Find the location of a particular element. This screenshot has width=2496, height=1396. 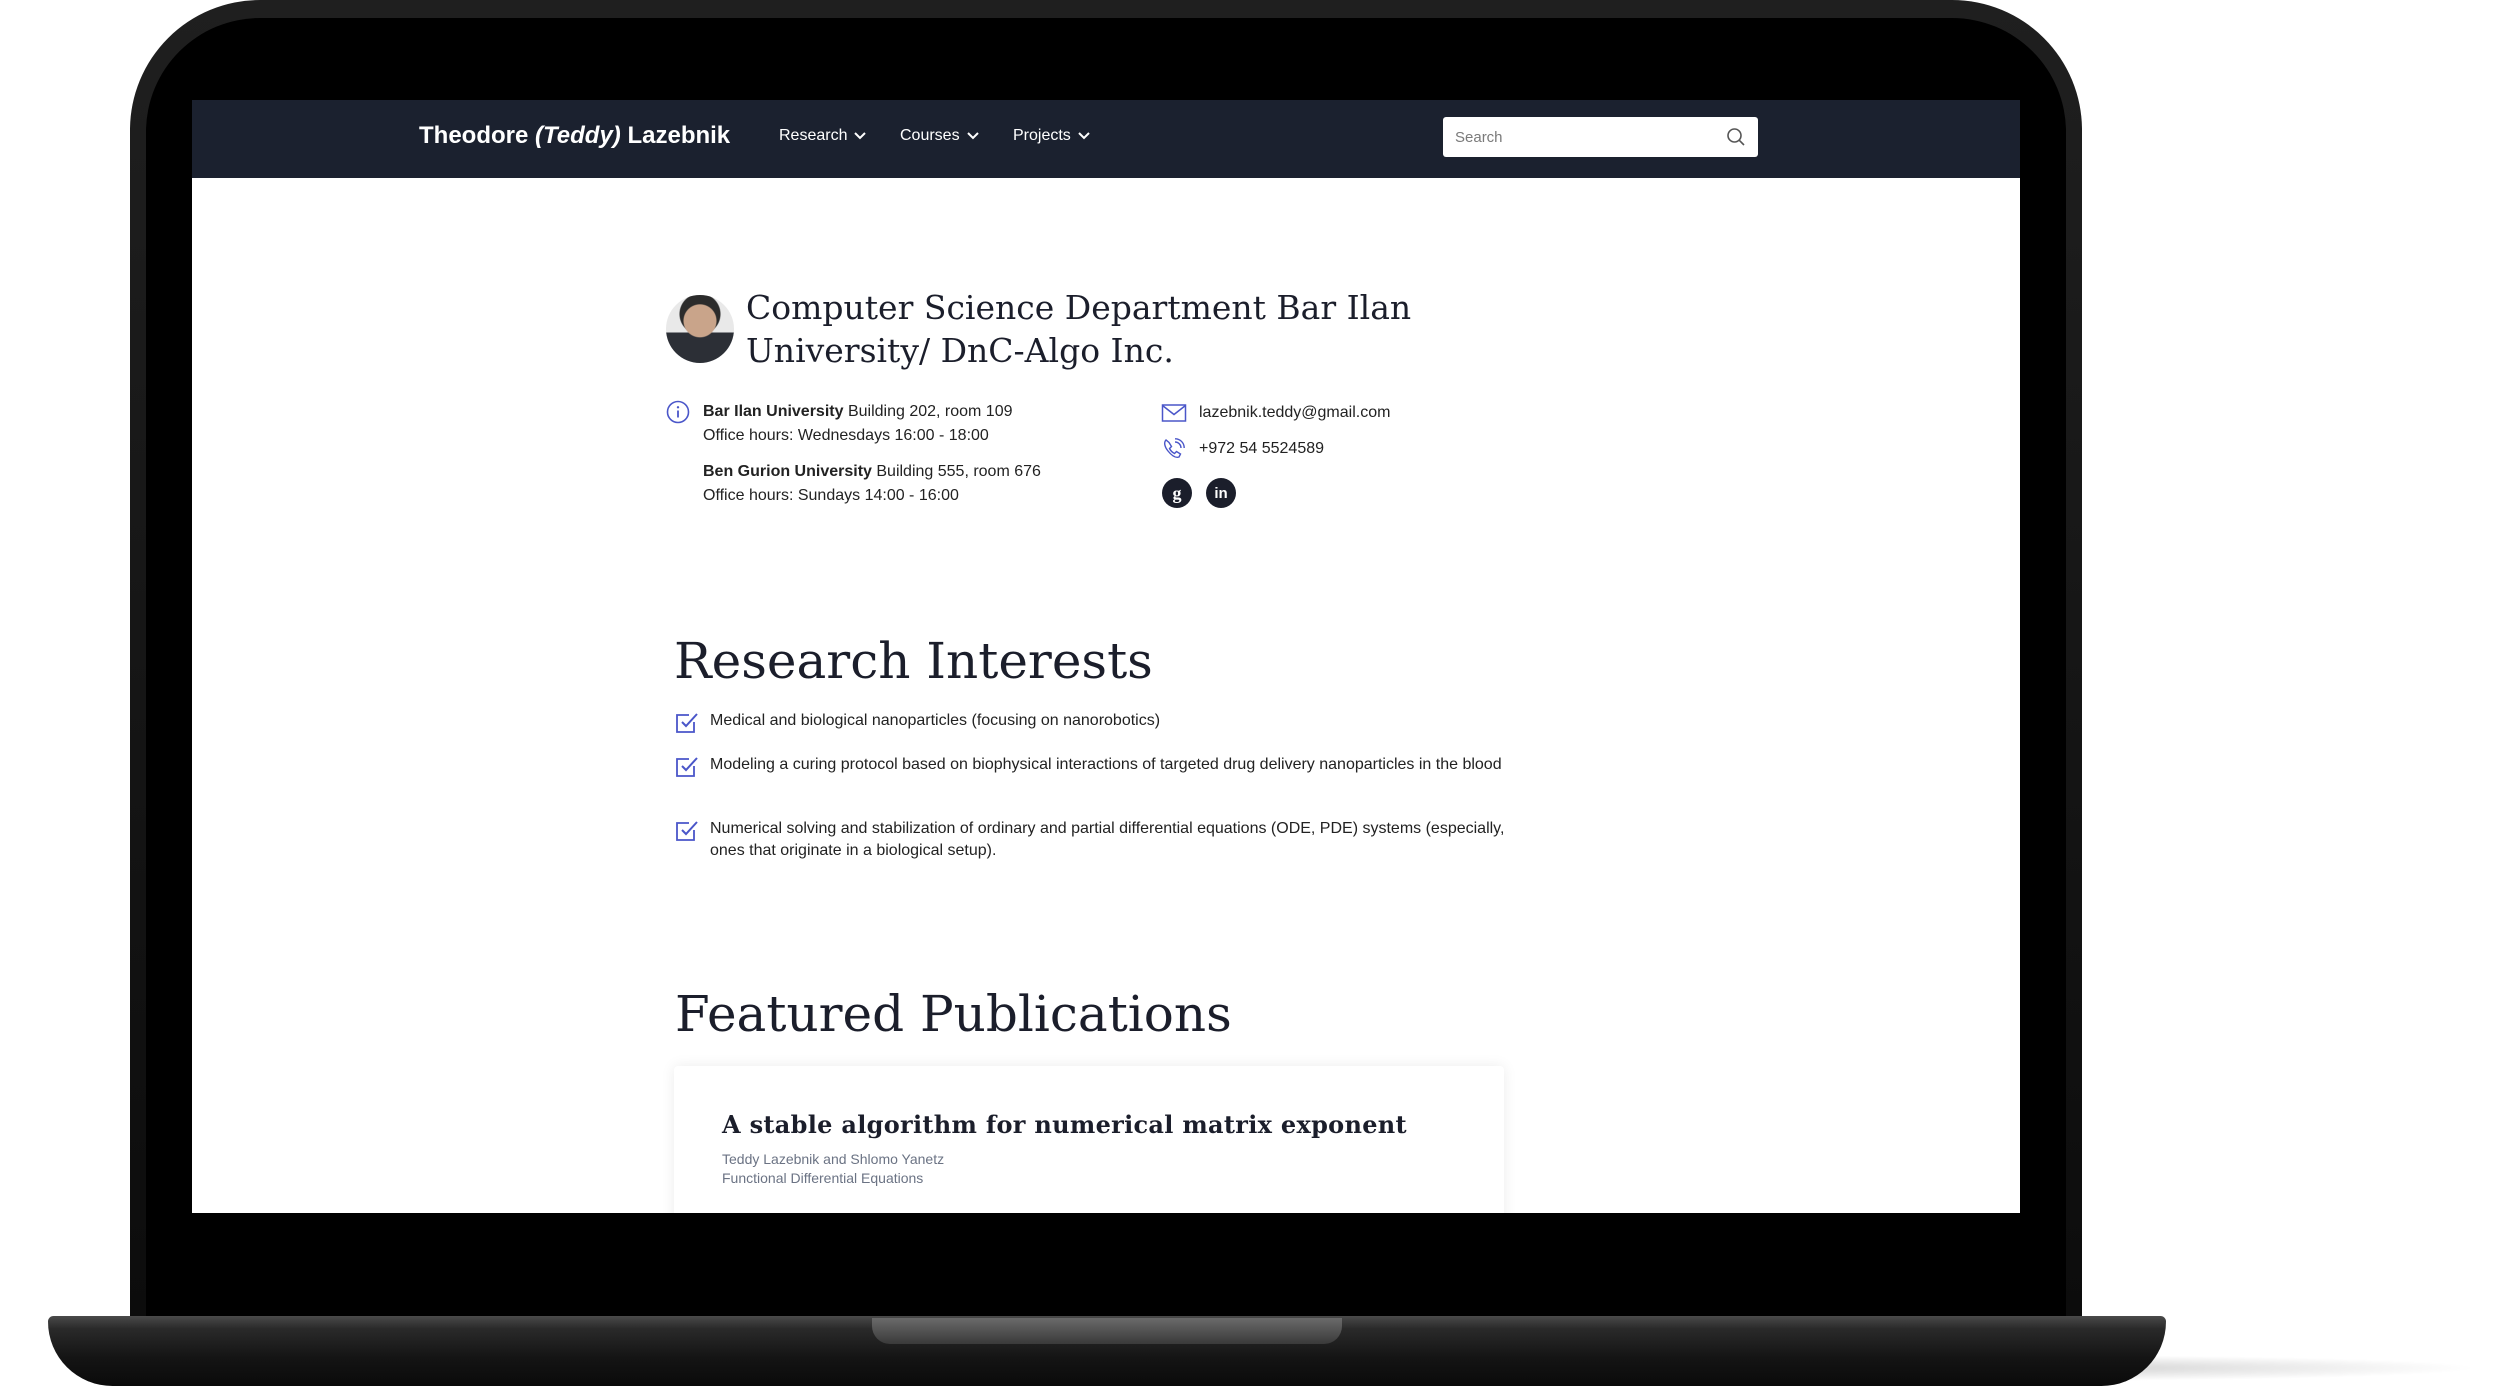

publication-authors: Teddy Lazebnik and Shlomo Yanetz is located at coordinates (833, 1159).